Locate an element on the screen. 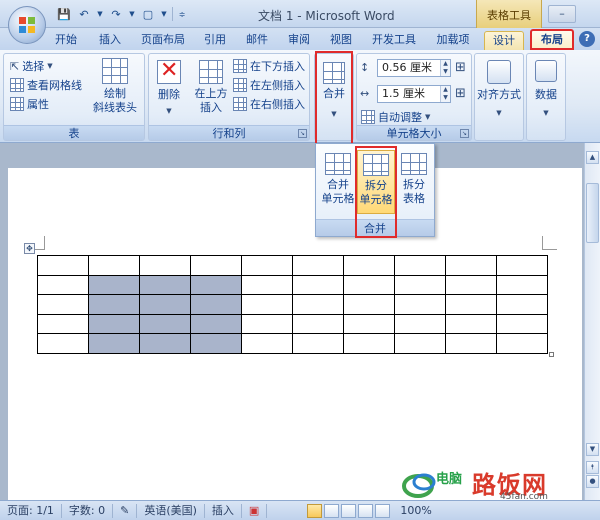 The width and height of the screenshot is (600, 520). merge-button: 合并 ▼ is located at coordinates (334, 91).